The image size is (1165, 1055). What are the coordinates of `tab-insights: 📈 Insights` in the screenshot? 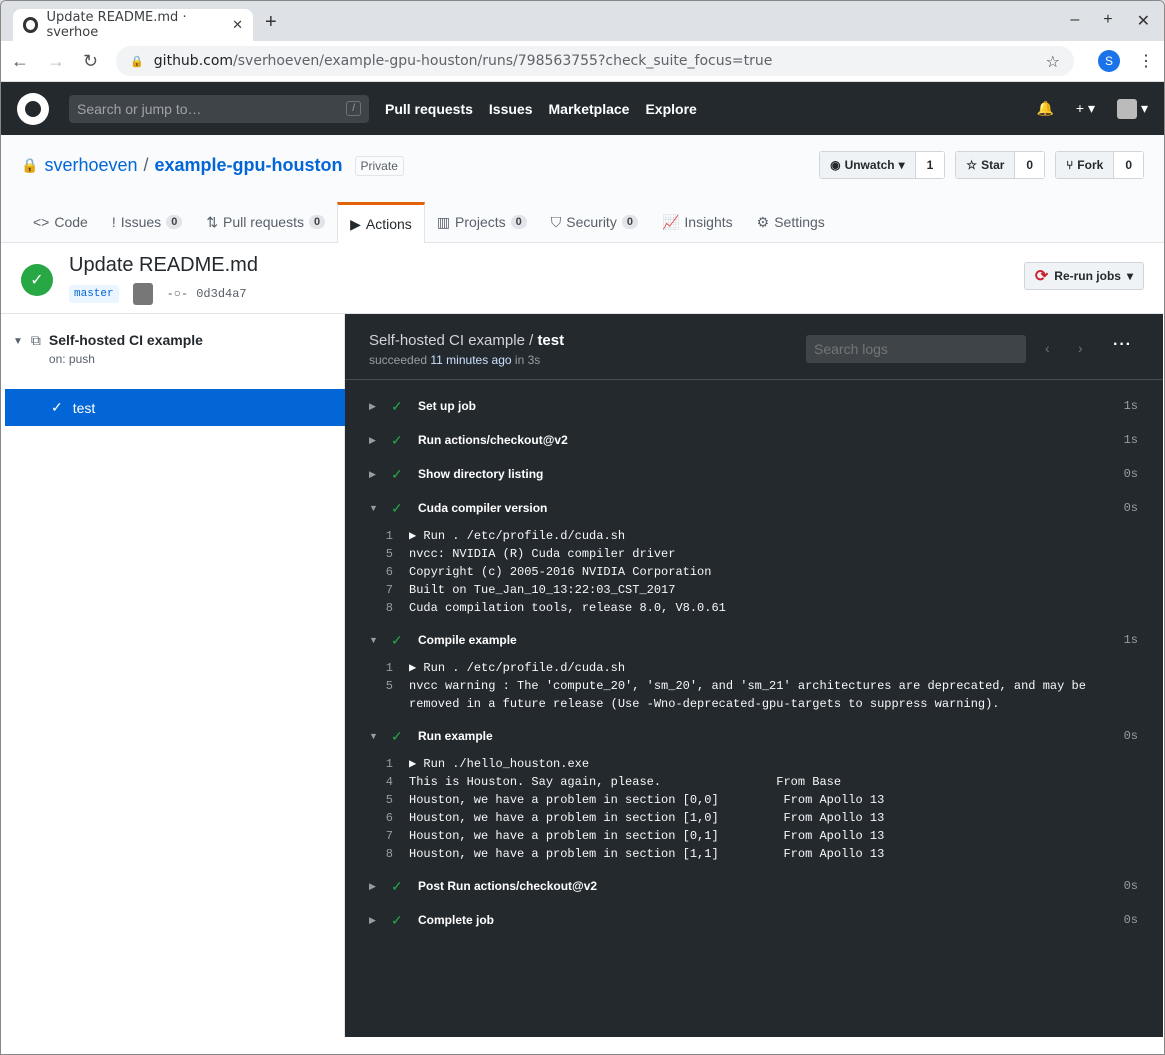 It's located at (697, 222).